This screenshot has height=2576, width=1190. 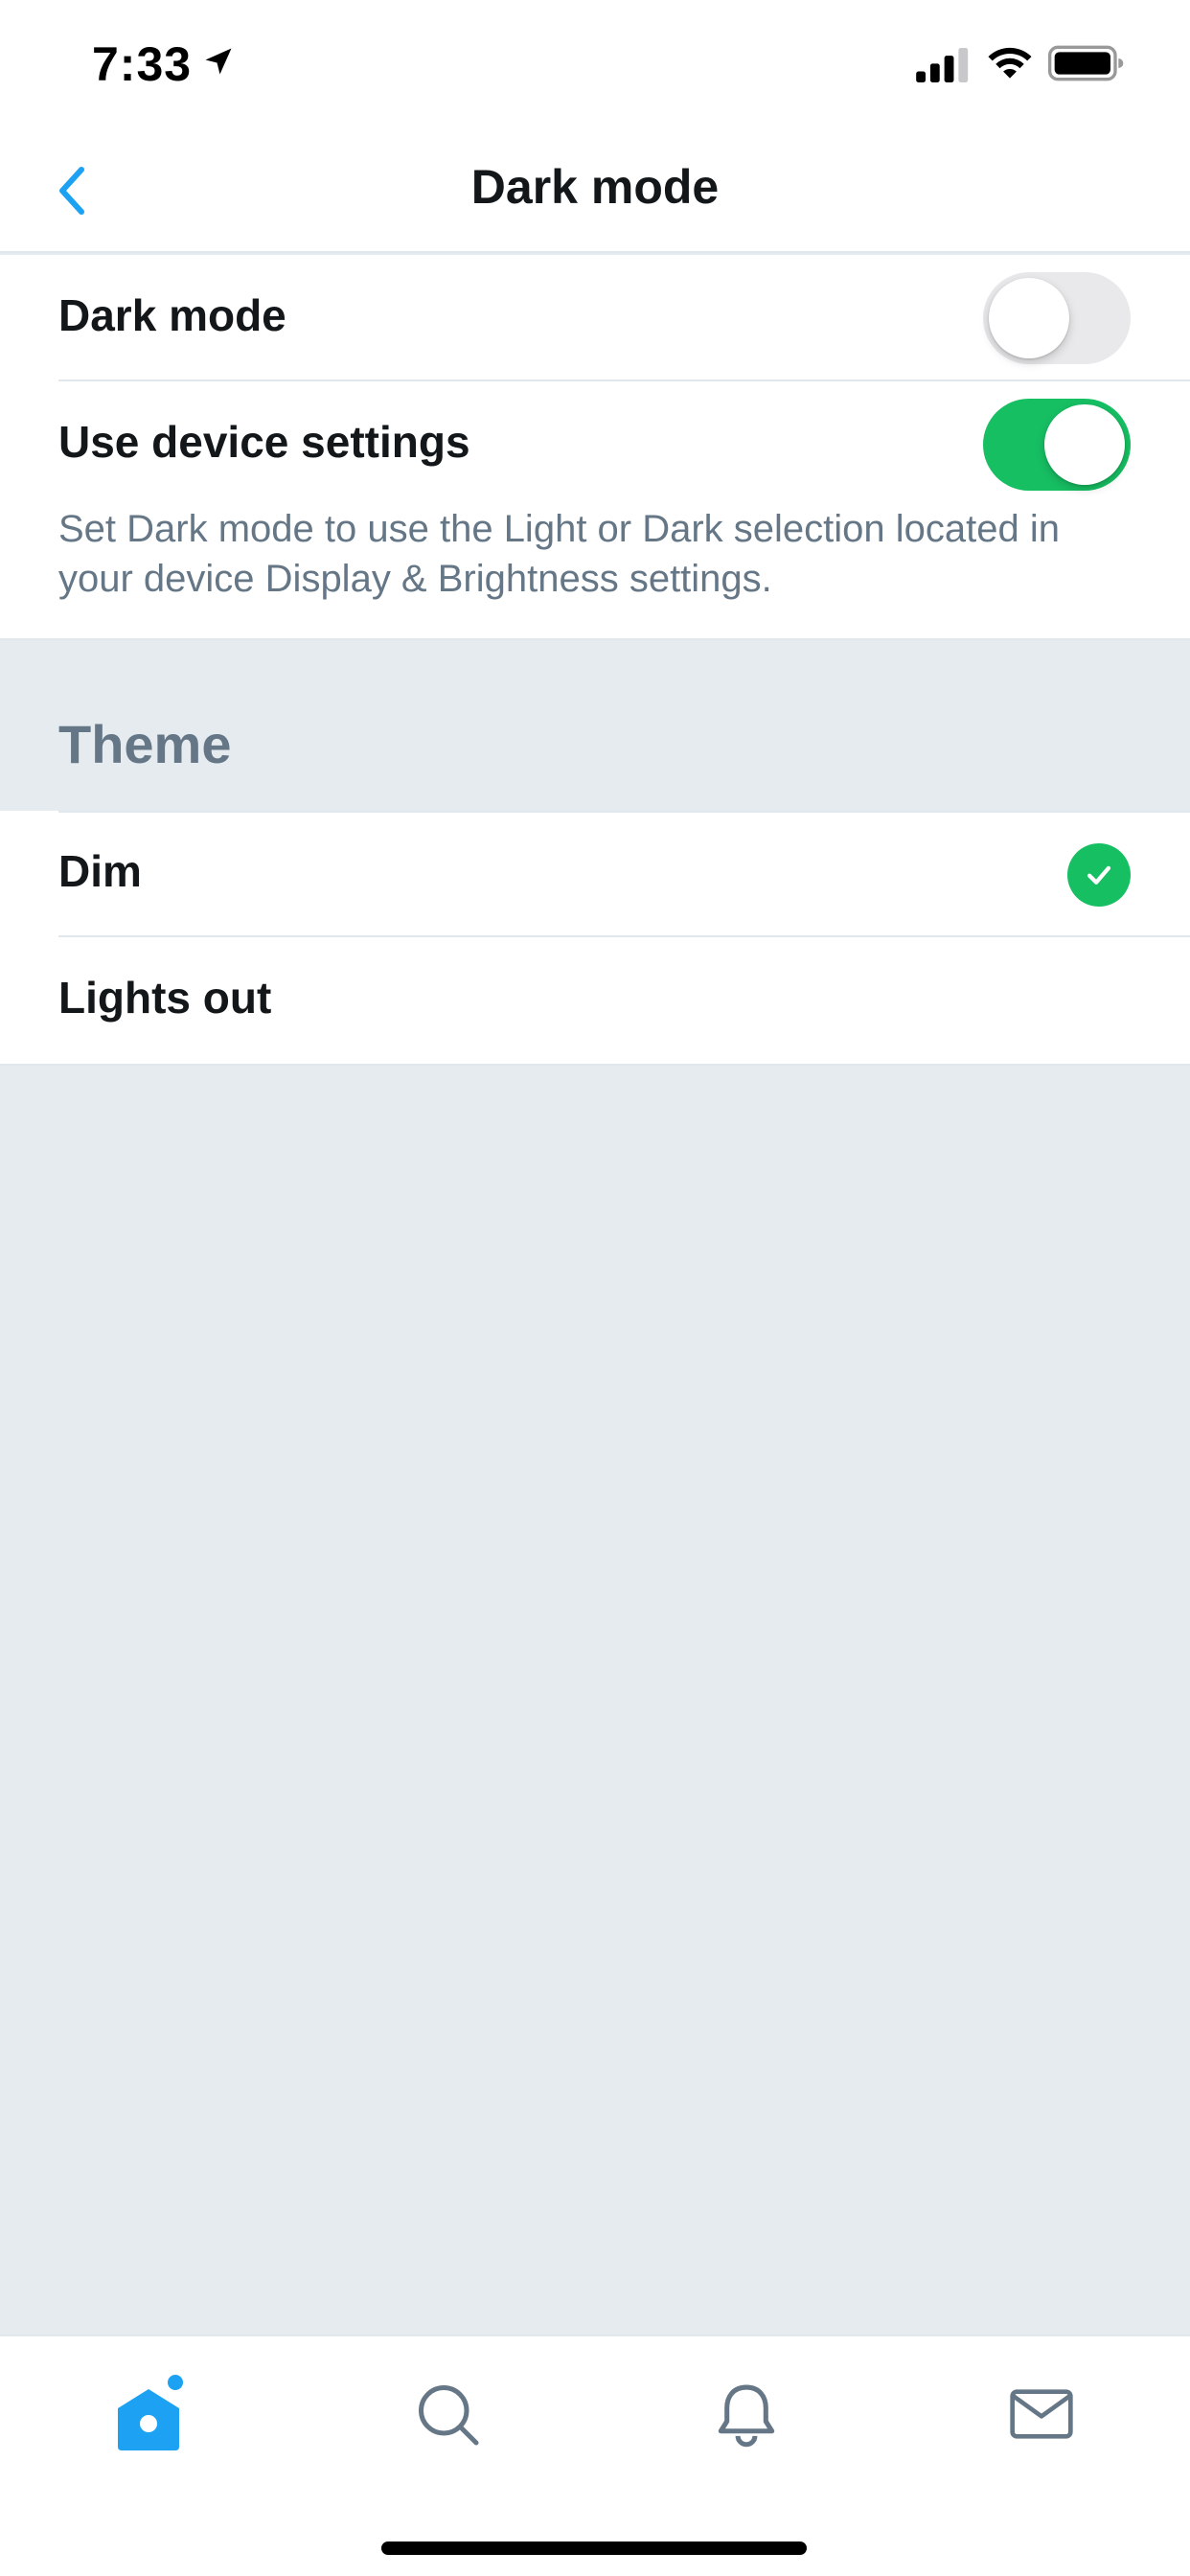 I want to click on theme-option-label: Lights out, so click(x=165, y=998).